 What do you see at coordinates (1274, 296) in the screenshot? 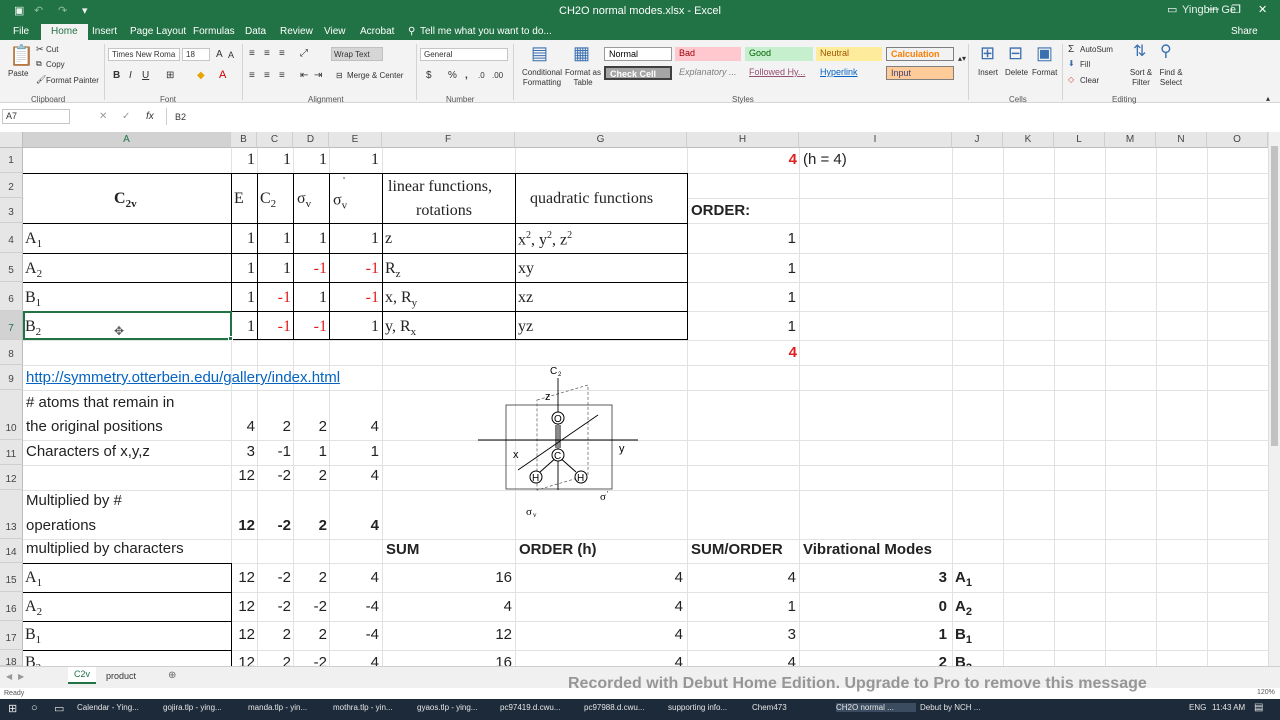
I see `scroll-thumb` at bounding box center [1274, 296].